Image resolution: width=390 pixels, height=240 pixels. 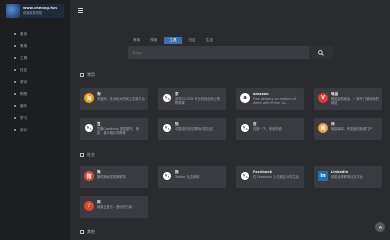 I want to click on music-icon: ♪, so click(x=89, y=206).